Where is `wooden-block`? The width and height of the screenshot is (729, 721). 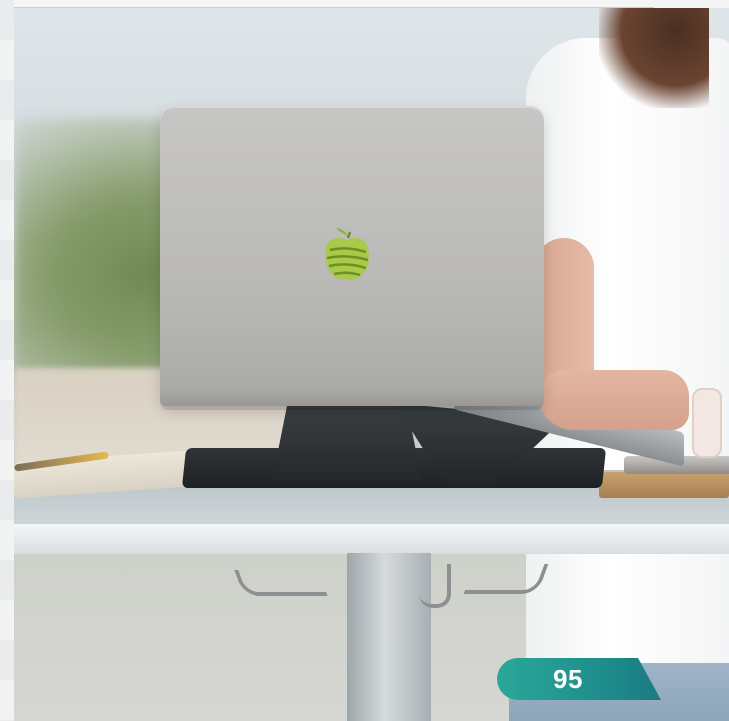 wooden-block is located at coordinates (664, 485).